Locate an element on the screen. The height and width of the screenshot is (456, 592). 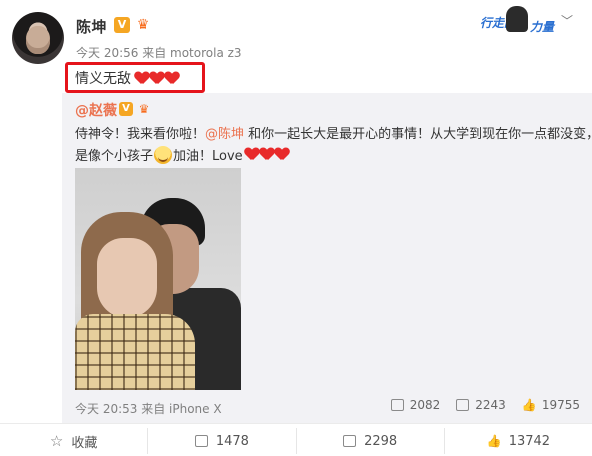
repost-text-line2: 是像个小孩子 加油！Love is located at coordinates (182, 154).